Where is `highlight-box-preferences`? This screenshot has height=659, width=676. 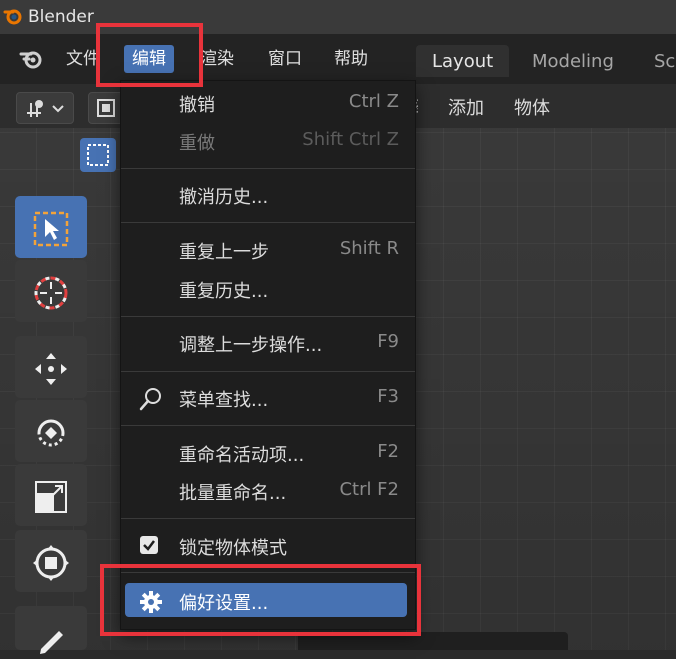
highlight-box-preferences is located at coordinates (260, 600).